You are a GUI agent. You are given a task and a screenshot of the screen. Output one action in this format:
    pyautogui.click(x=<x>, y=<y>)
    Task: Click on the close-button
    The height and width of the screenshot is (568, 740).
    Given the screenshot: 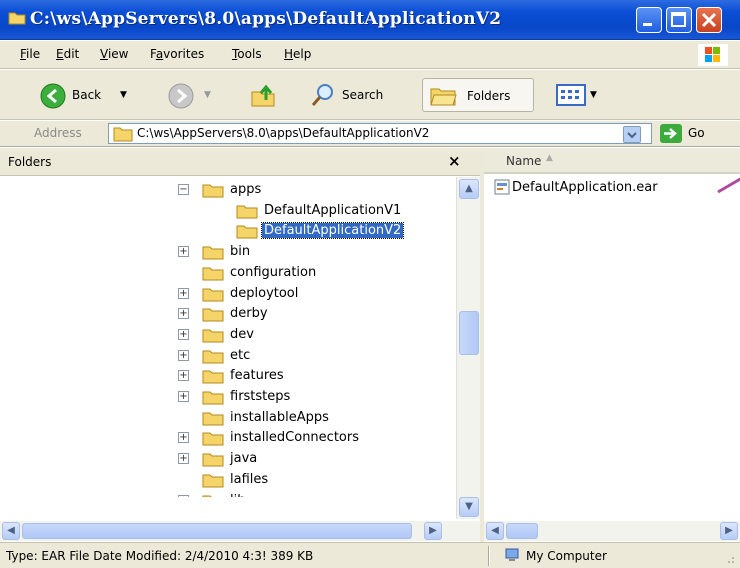 What is the action you would take?
    pyautogui.click(x=709, y=20)
    